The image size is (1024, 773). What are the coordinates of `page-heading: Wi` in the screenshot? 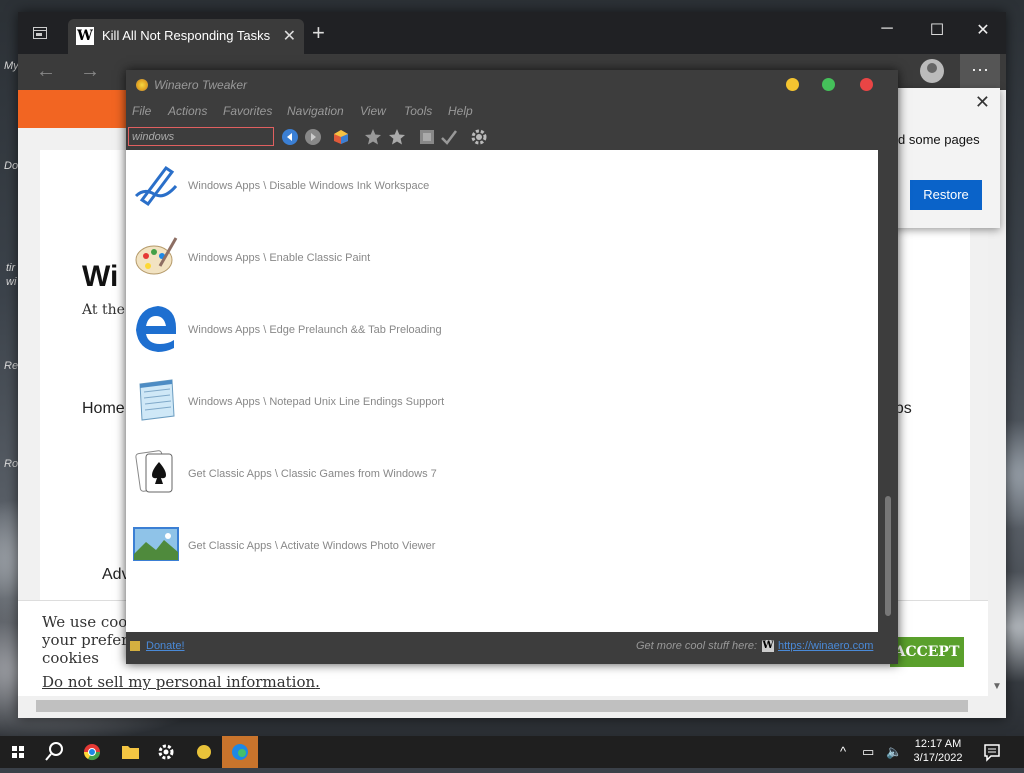 It's located at (100, 276).